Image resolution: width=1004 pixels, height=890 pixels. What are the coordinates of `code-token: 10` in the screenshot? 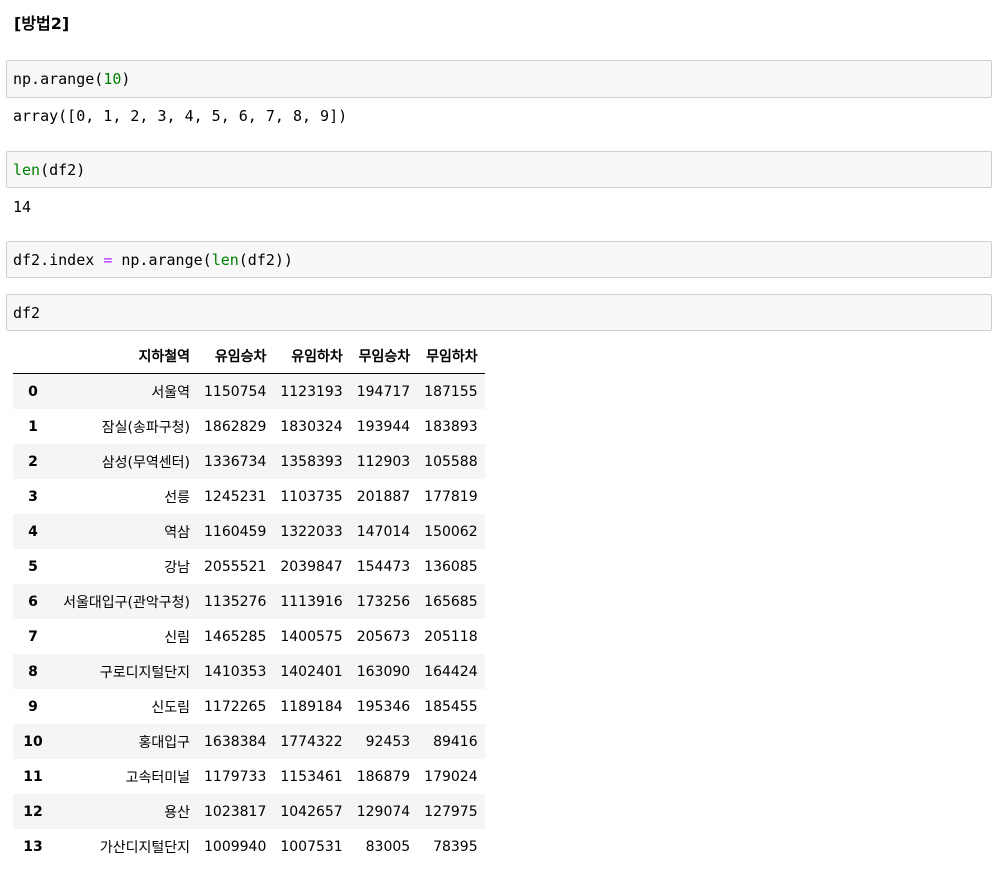 It's located at (112, 79).